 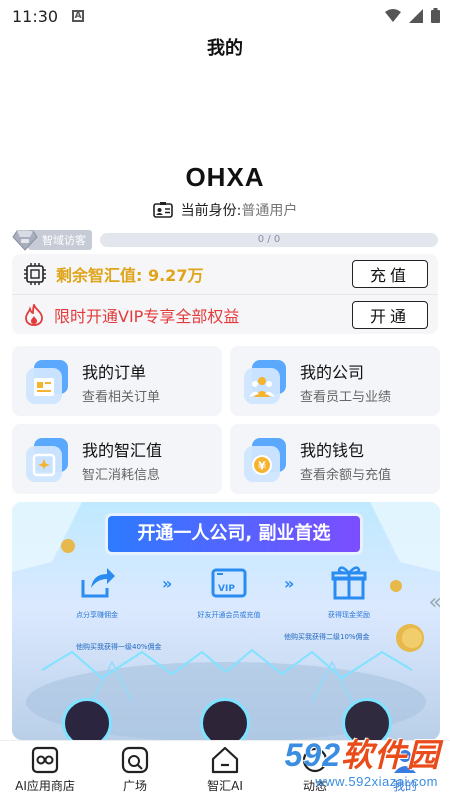 What do you see at coordinates (87, 719) in the screenshot?
I see `avatar` at bounding box center [87, 719].